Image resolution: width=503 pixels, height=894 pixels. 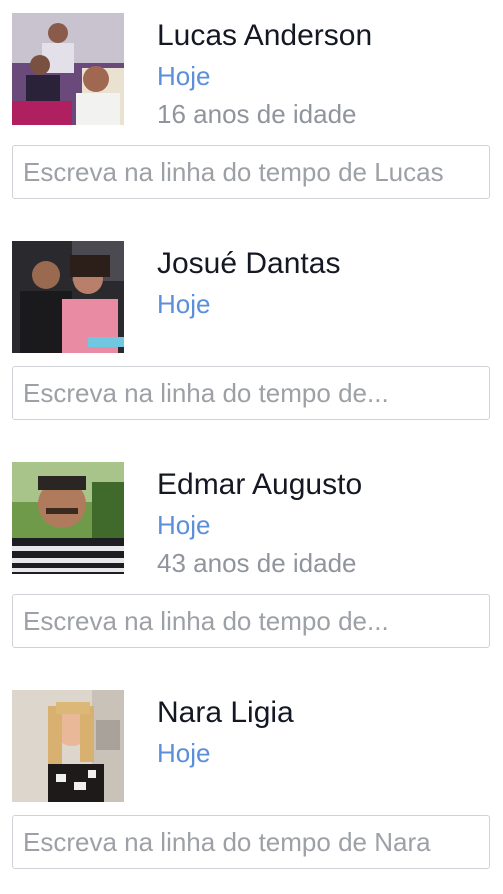 I want to click on friend-name: Edmar Augusto, so click(x=259, y=485).